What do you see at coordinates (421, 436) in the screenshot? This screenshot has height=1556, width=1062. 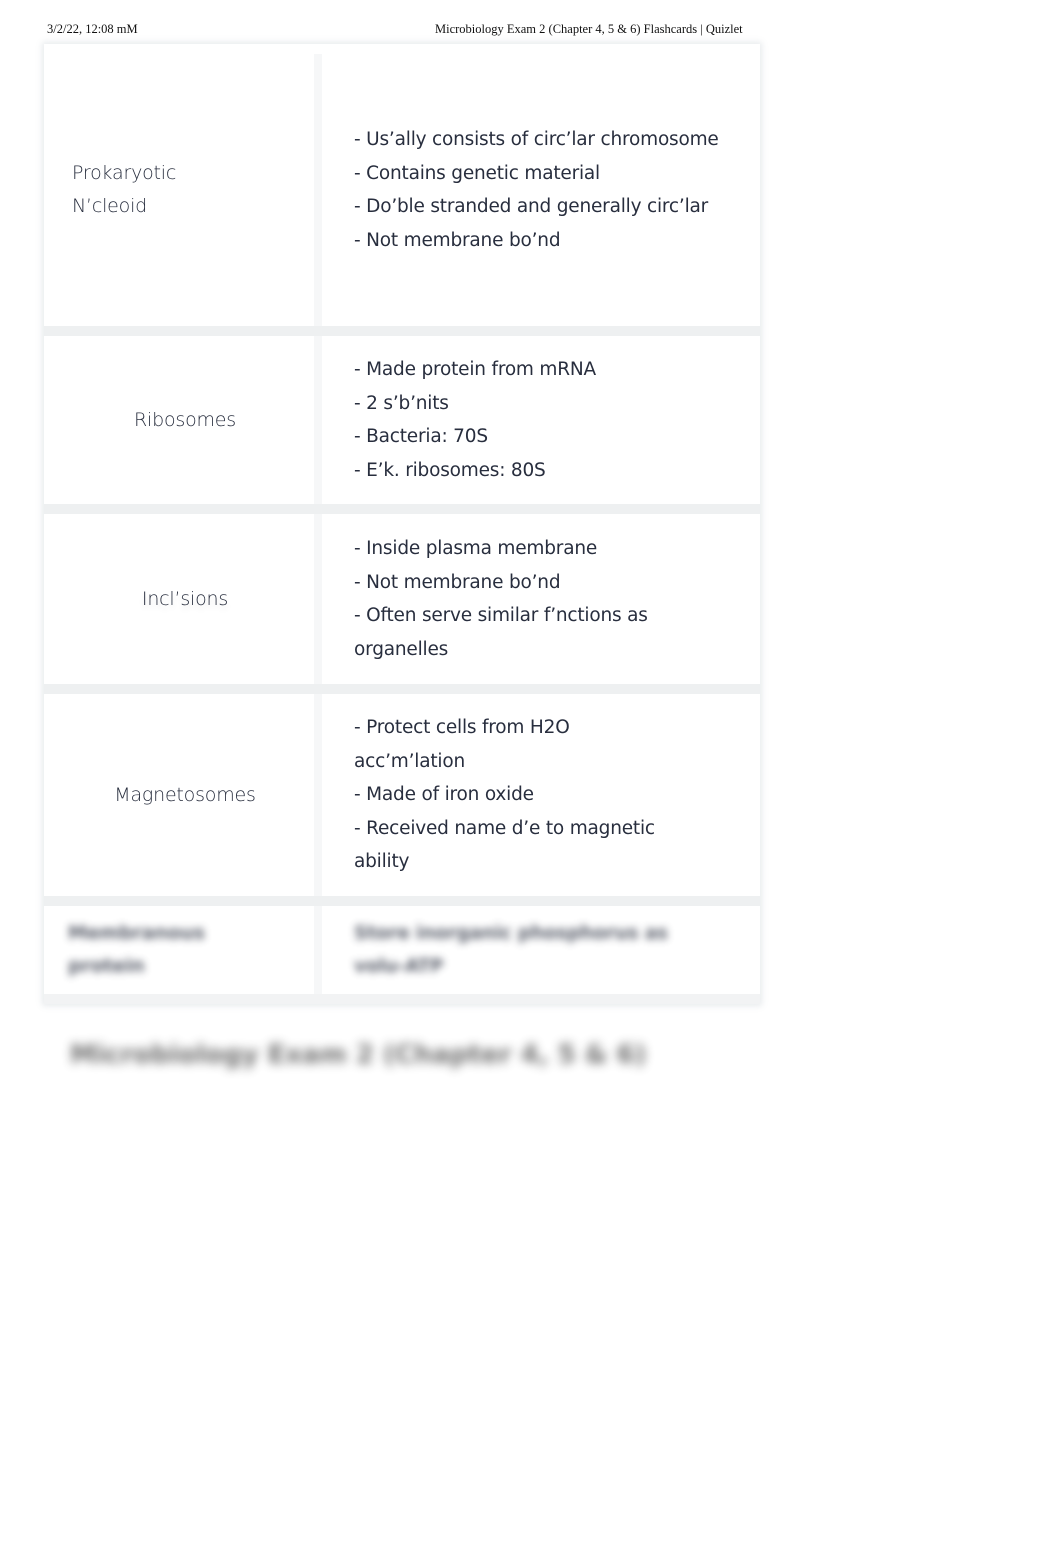 I see `definition-line: - Bacteria: 70S` at bounding box center [421, 436].